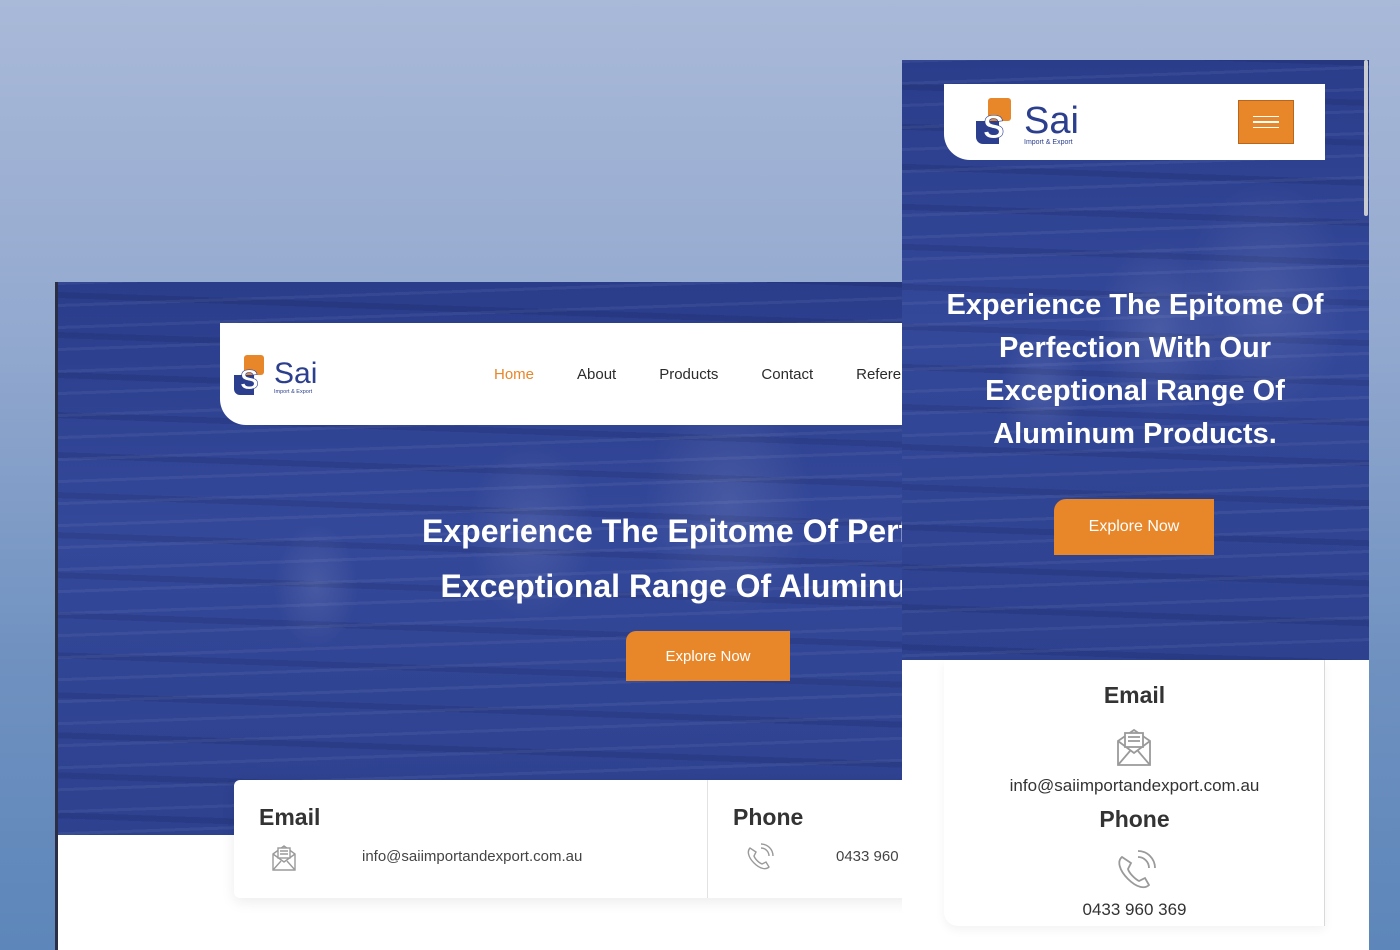 The width and height of the screenshot is (1400, 950). Describe the element at coordinates (668, 531) in the screenshot. I see `hero-headline-line: Experience The Epitome Of Perfectio` at that location.